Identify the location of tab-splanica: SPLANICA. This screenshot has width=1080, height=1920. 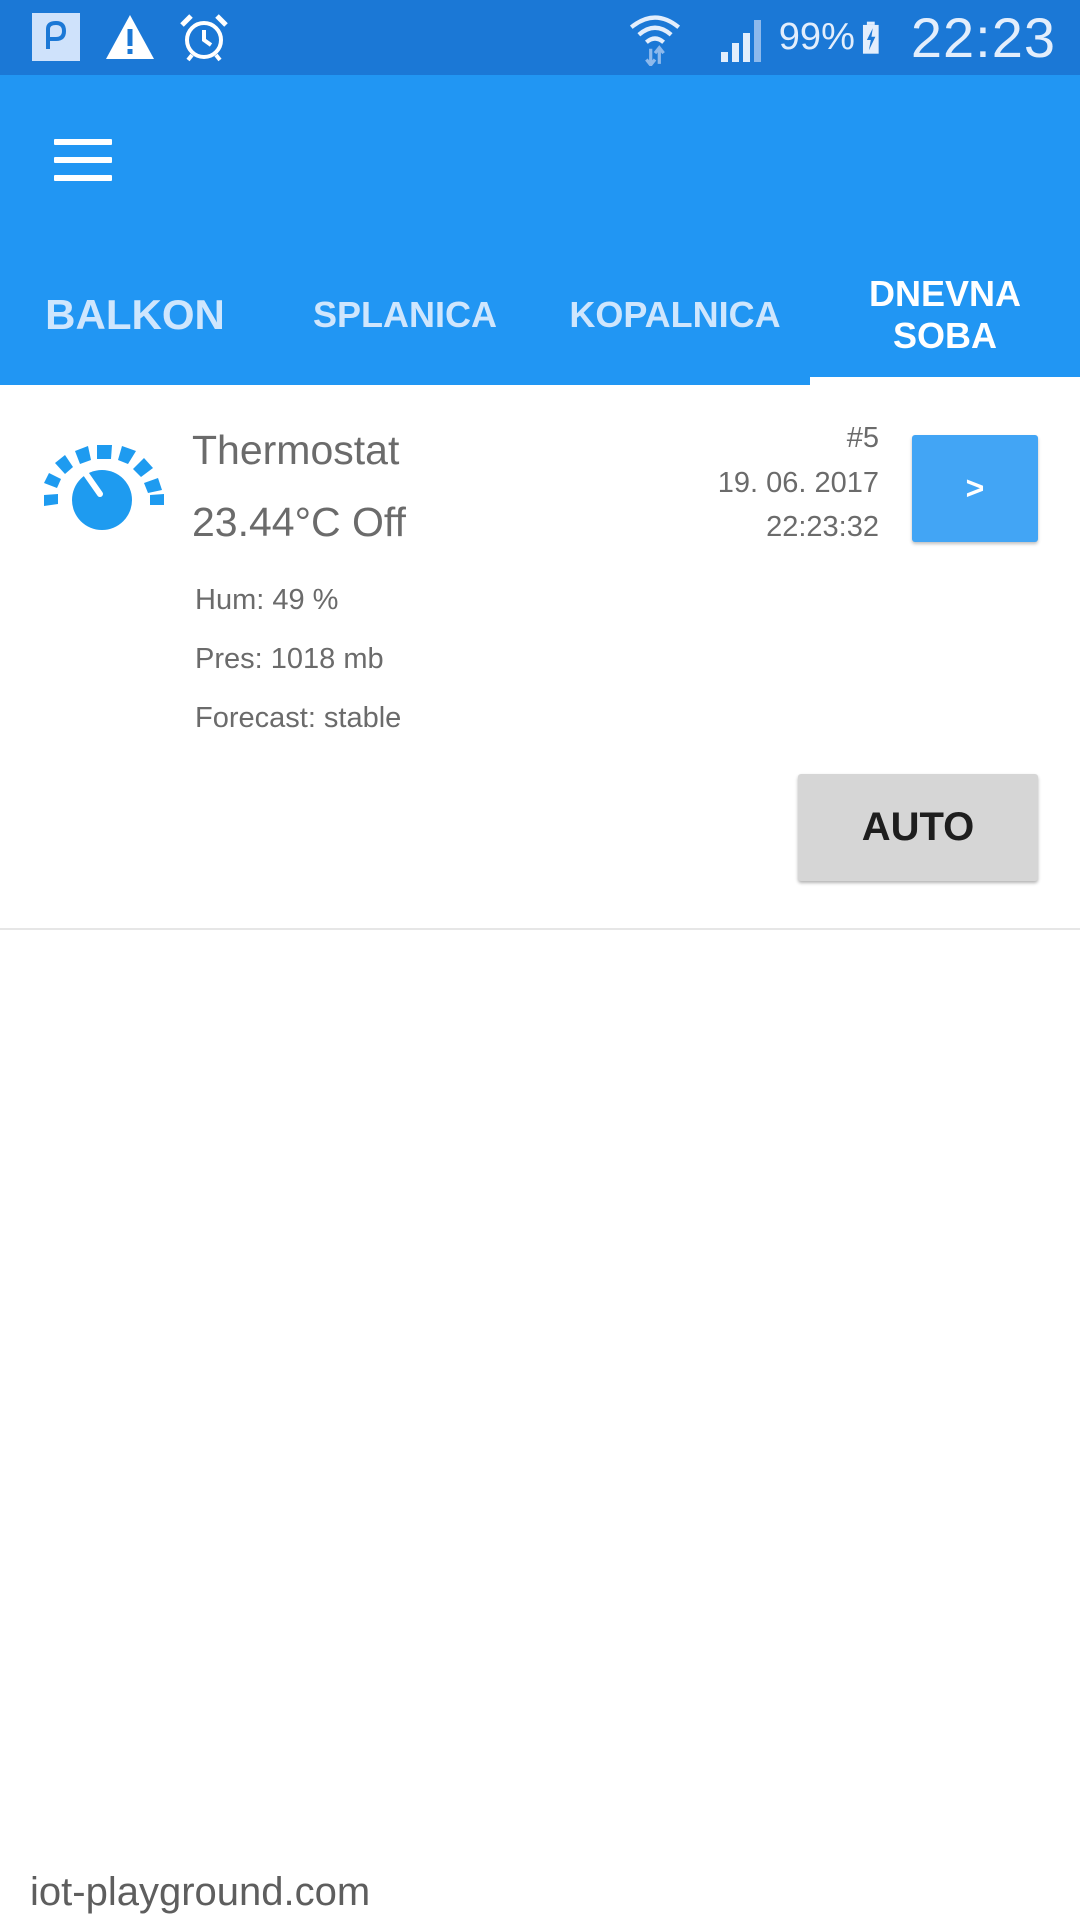
(405, 315).